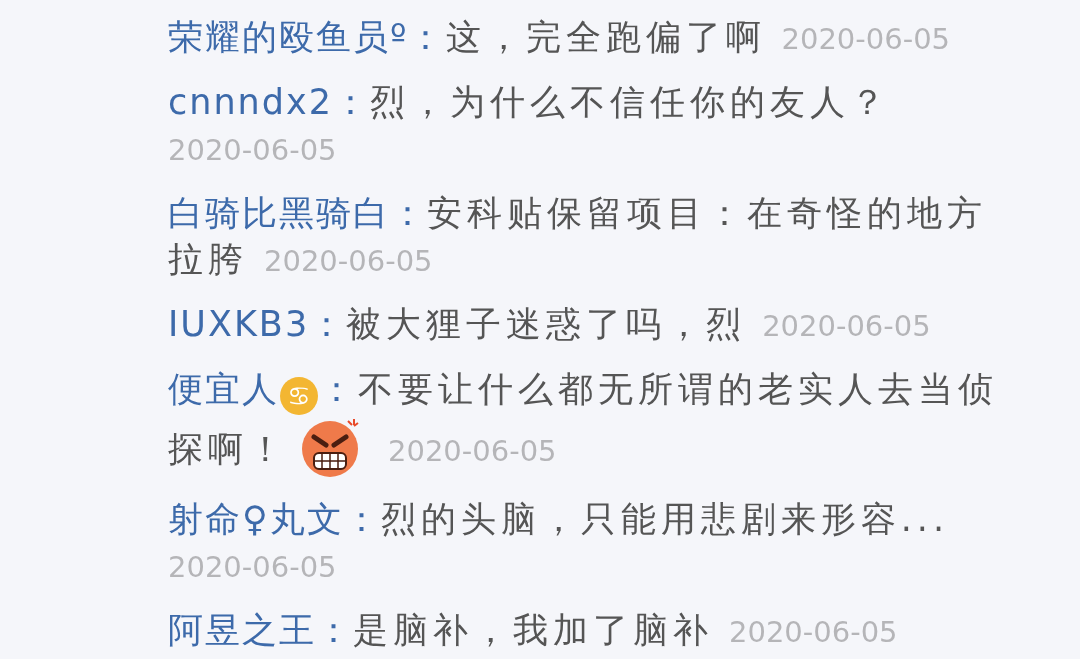 Image resolution: width=1080 pixels, height=659 pixels. What do you see at coordinates (560, 37) in the screenshot?
I see `comment: 荣耀的殴鱼员º：这，完全跑偏了啊 2020-06-05` at bounding box center [560, 37].